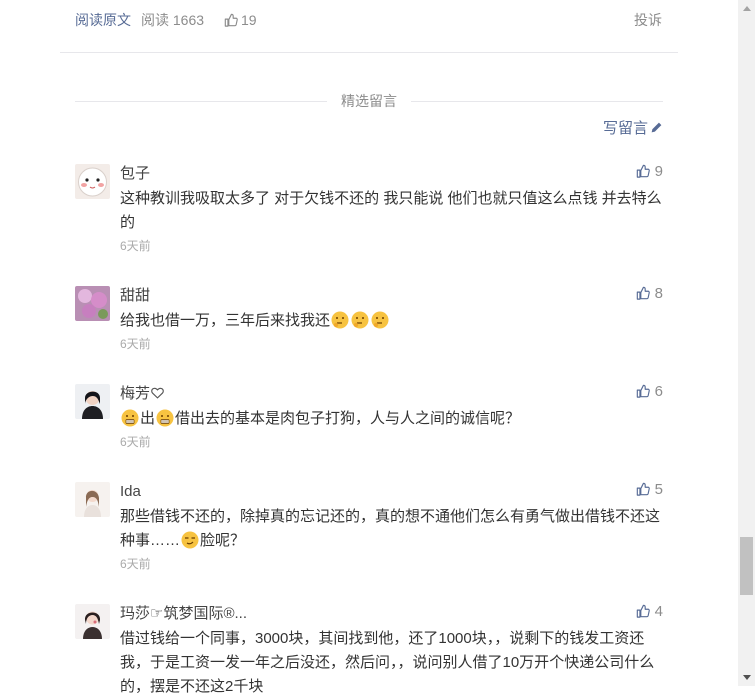 The height and width of the screenshot is (699, 755). What do you see at coordinates (746, 677) in the screenshot?
I see `scroll-down-arrow-icon` at bounding box center [746, 677].